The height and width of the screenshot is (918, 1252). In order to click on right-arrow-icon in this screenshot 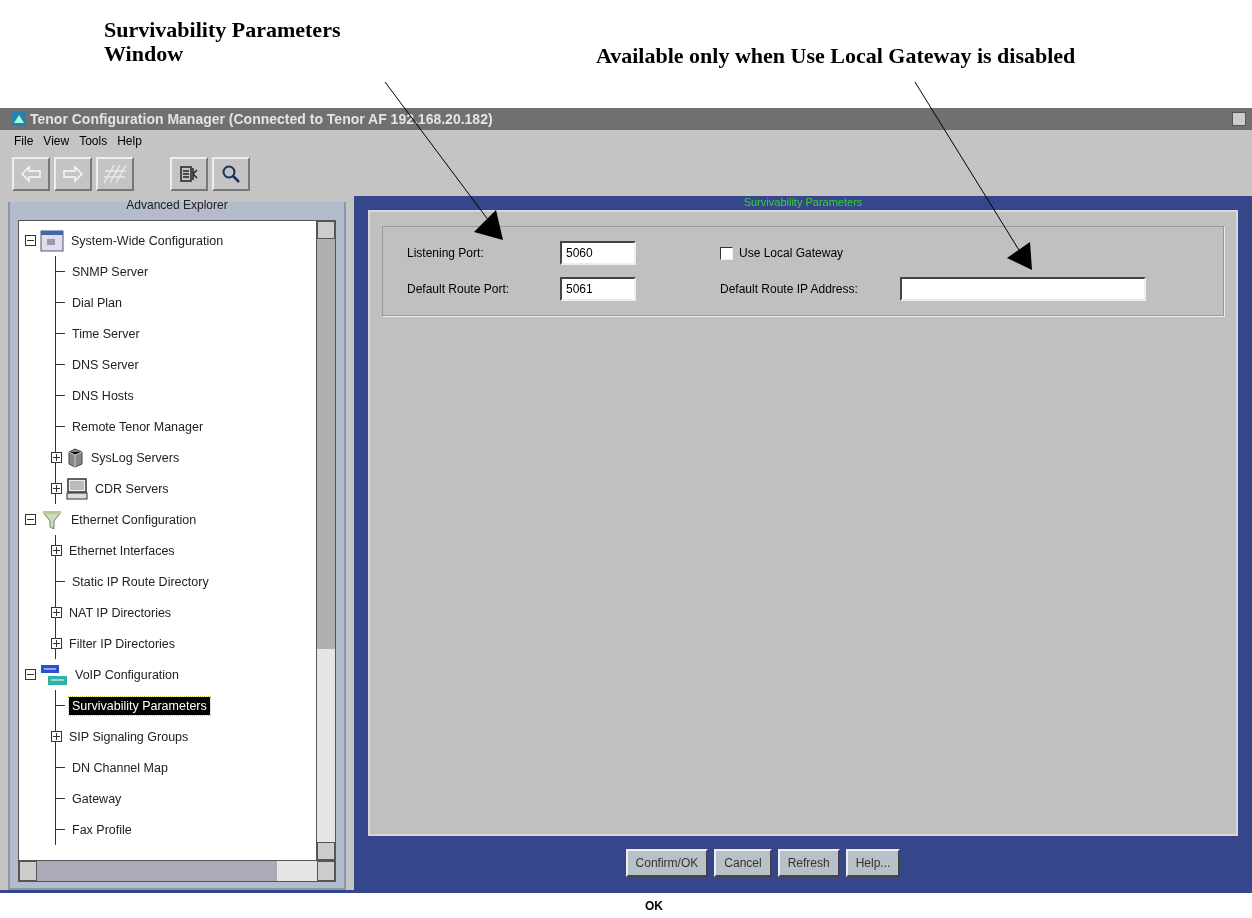, I will do `click(73, 174)`.